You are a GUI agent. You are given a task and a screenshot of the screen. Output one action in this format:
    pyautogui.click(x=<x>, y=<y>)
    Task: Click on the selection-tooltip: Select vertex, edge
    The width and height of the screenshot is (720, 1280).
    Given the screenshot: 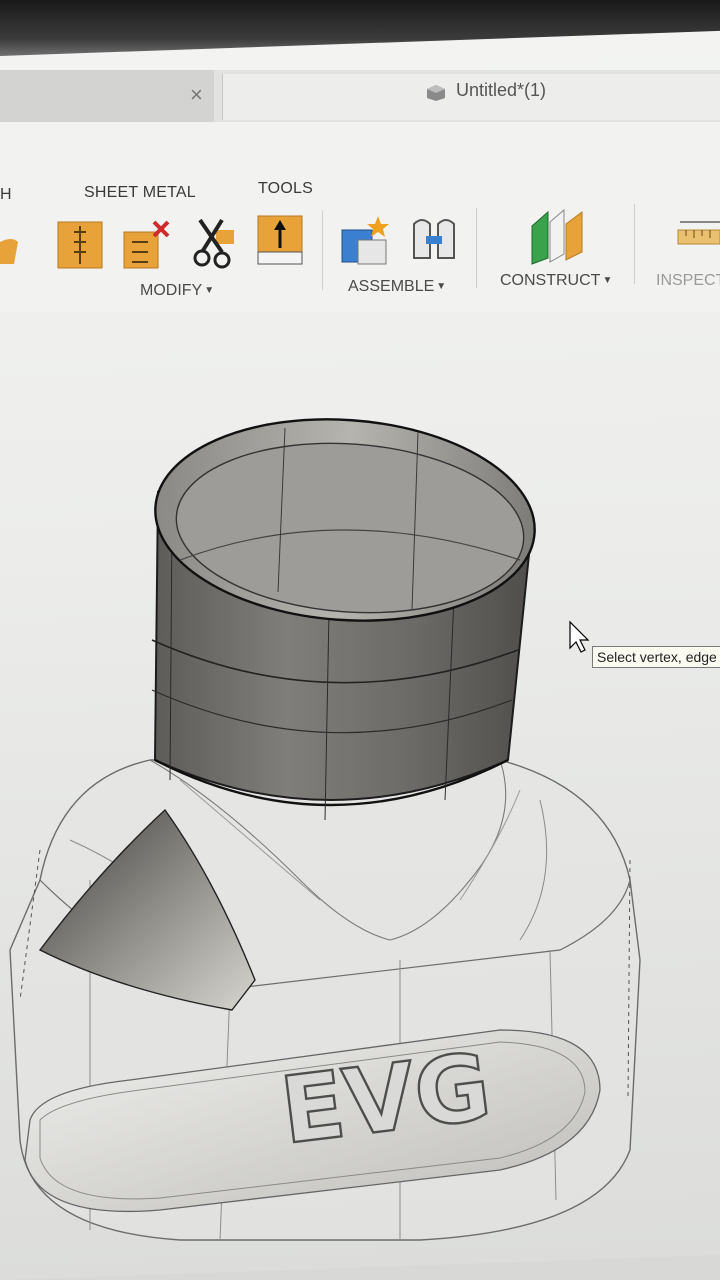 What is the action you would take?
    pyautogui.click(x=656, y=657)
    